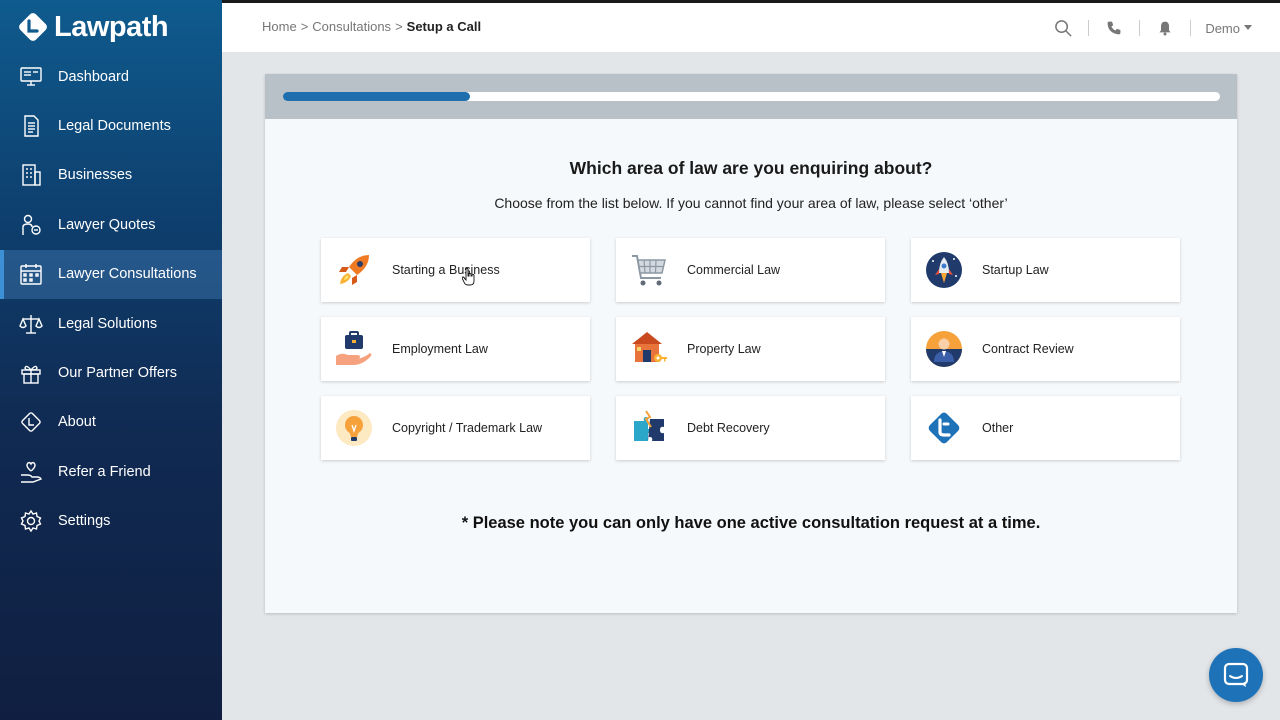 The width and height of the screenshot is (1280, 720). I want to click on puzzle-icon, so click(649, 428).